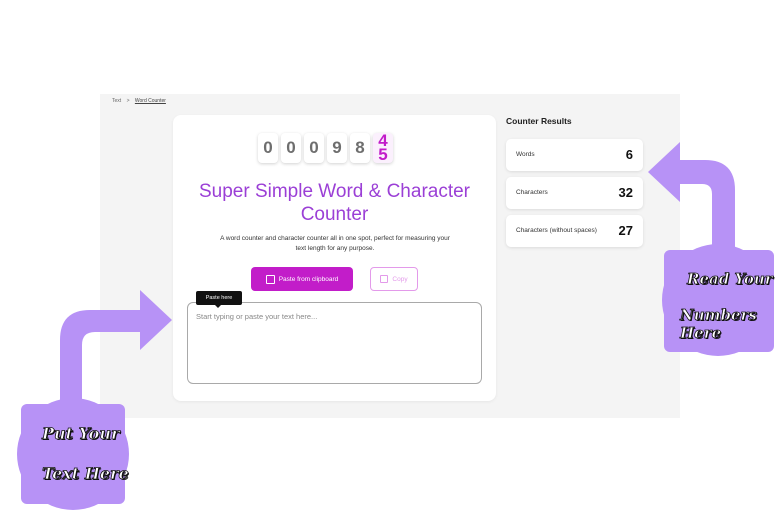 This screenshot has height=520, width=780. I want to click on callout-left-line1: Put Your, so click(81, 434).